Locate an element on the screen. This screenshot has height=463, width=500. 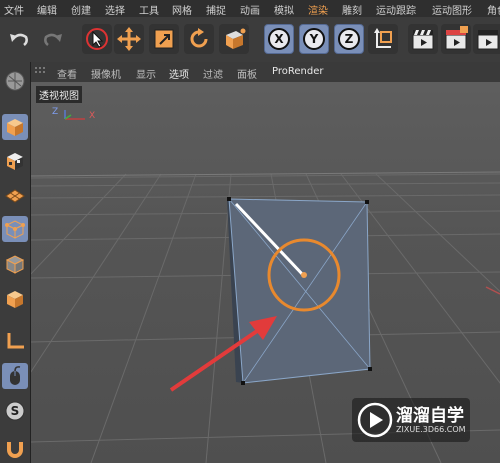
recent-tools-button is located at coordinates (234, 39).